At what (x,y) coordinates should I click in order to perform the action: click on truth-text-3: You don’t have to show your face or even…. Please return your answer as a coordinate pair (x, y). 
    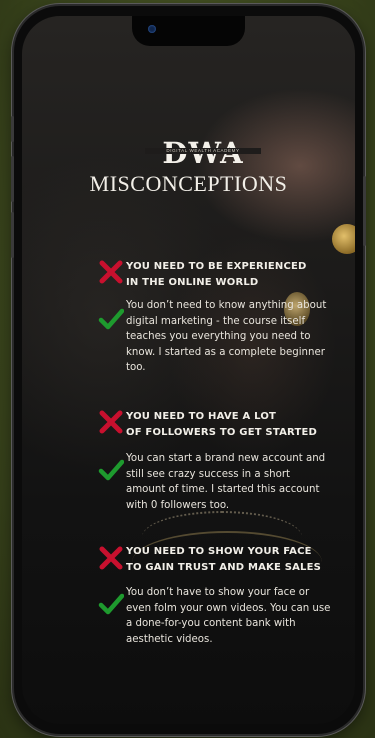
    Looking at the image, I should click on (228, 616).